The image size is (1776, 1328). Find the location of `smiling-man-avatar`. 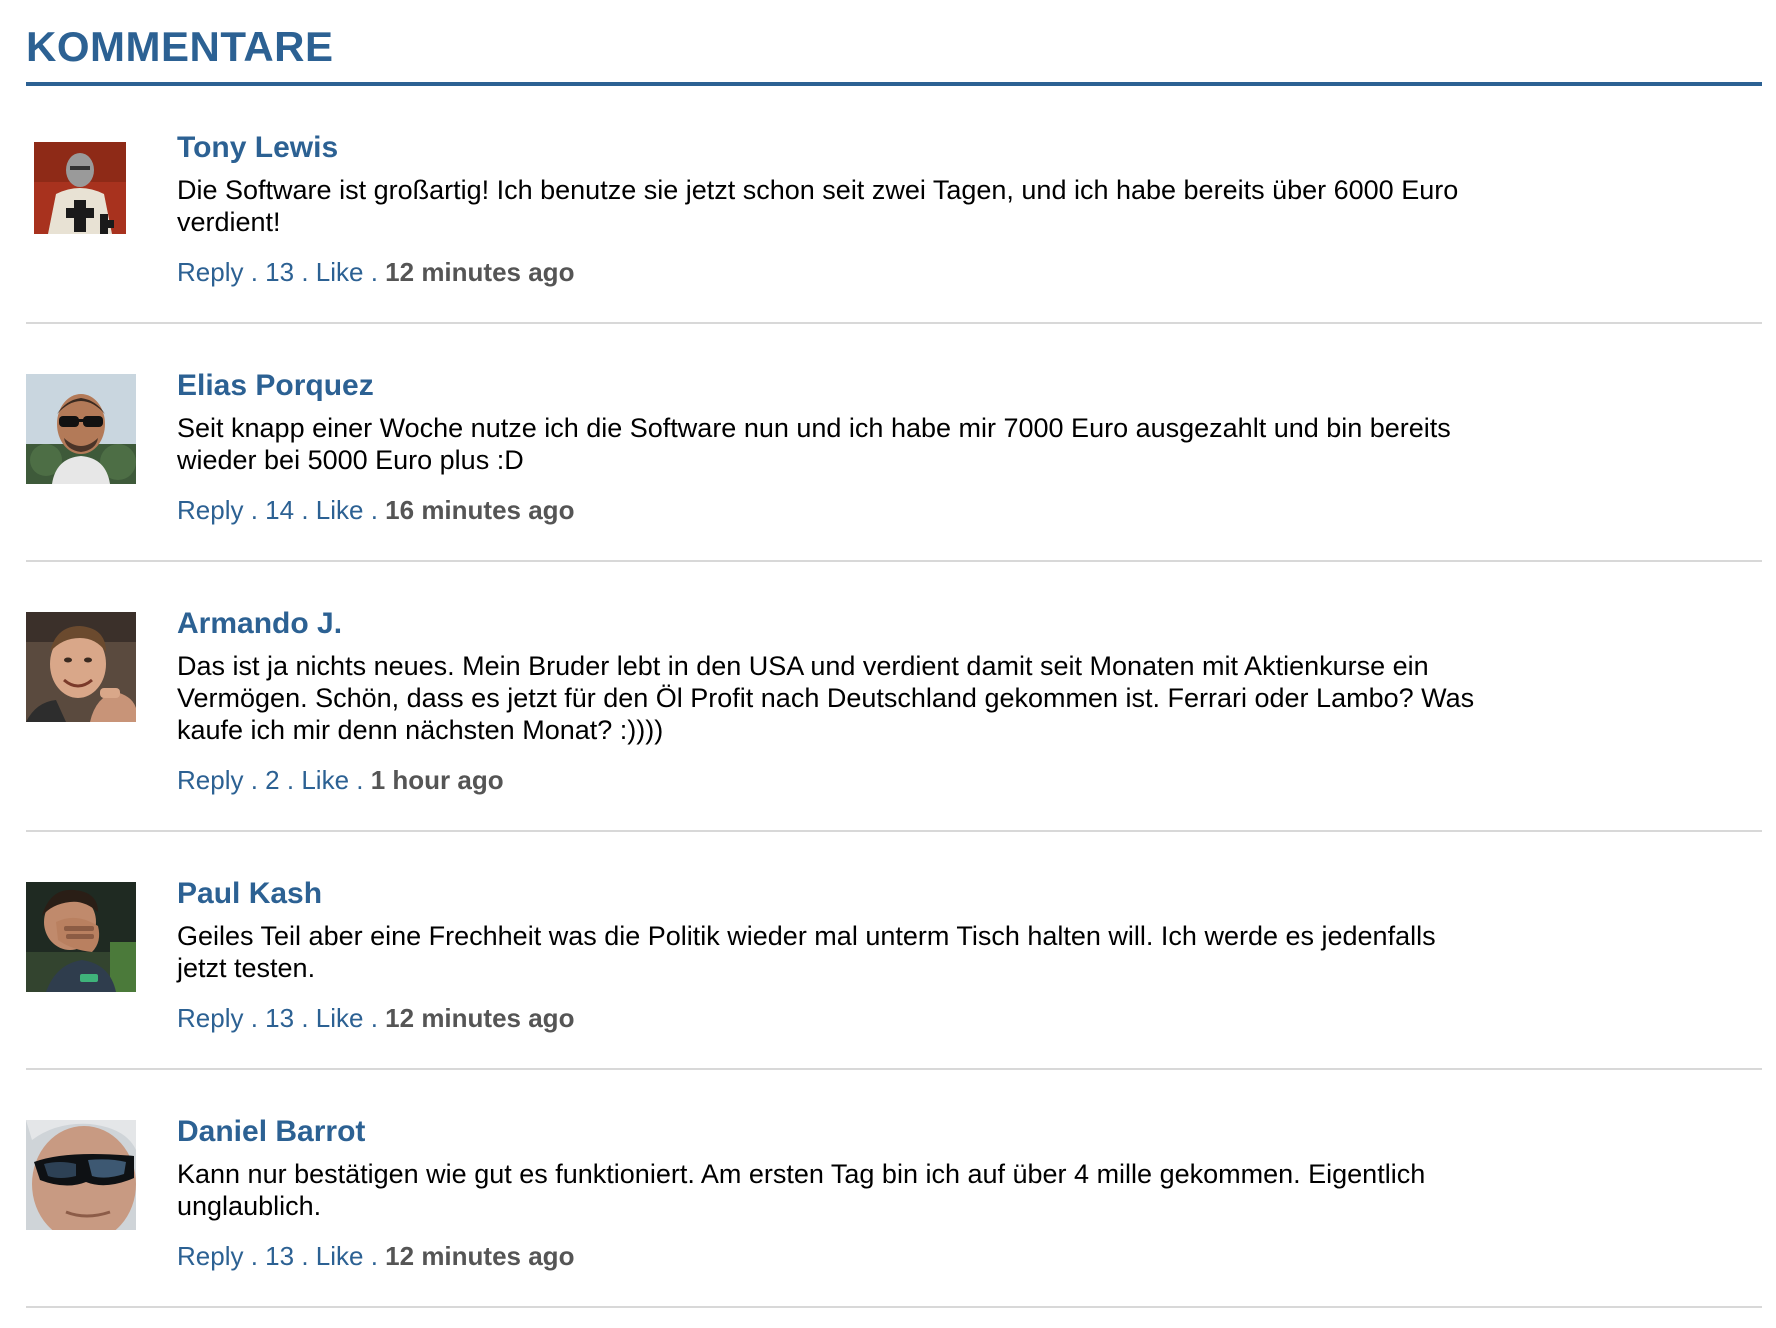

smiling-man-avatar is located at coordinates (81, 667).